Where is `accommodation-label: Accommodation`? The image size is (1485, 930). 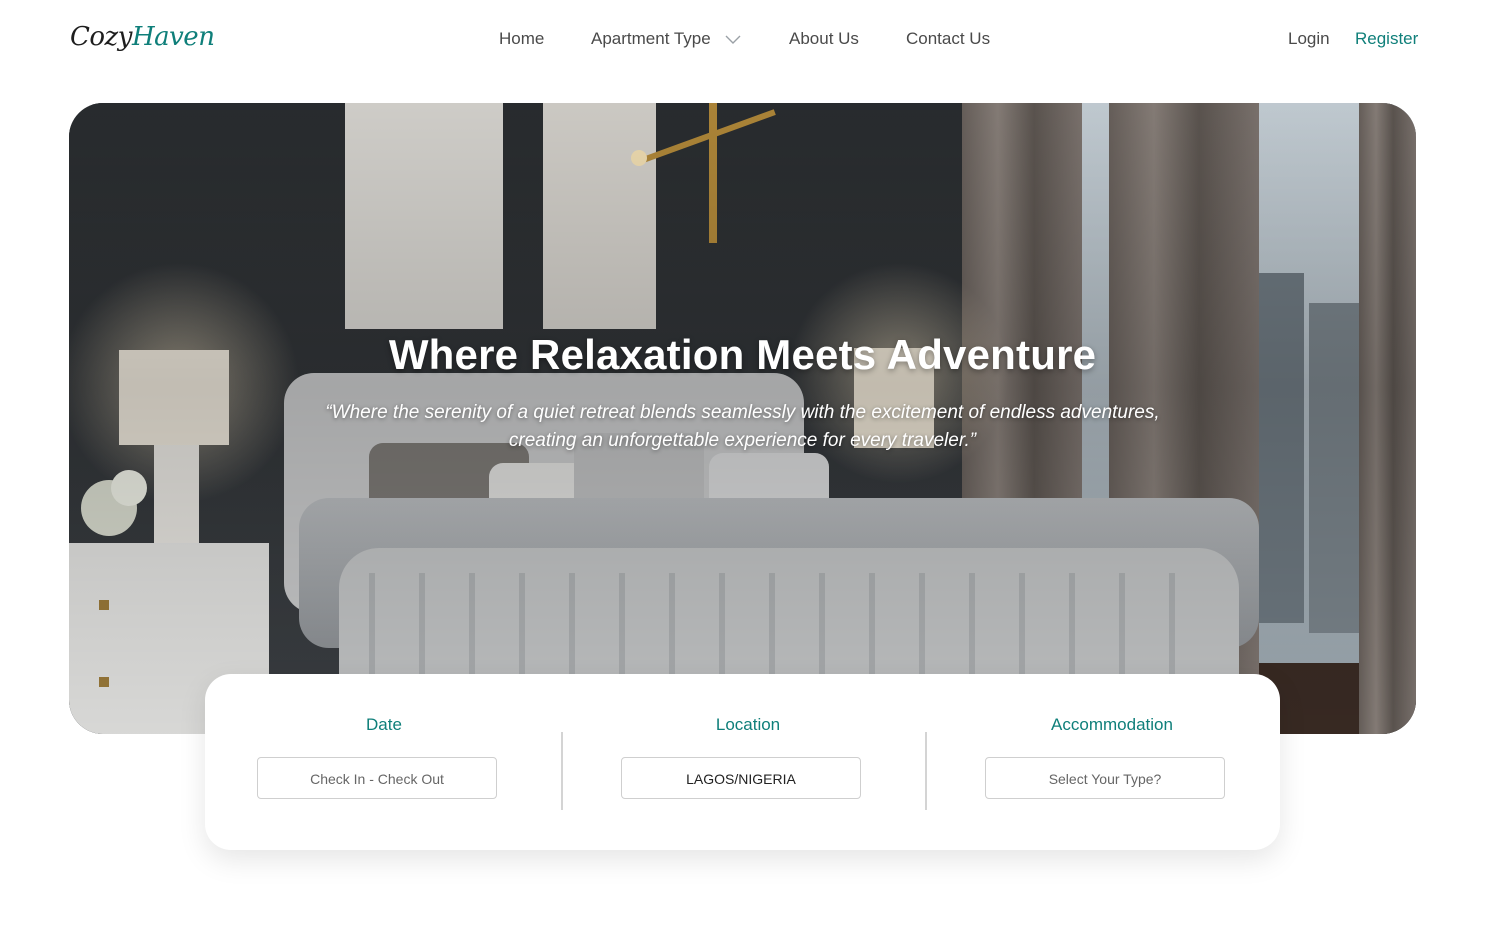 accommodation-label: Accommodation is located at coordinates (1112, 724).